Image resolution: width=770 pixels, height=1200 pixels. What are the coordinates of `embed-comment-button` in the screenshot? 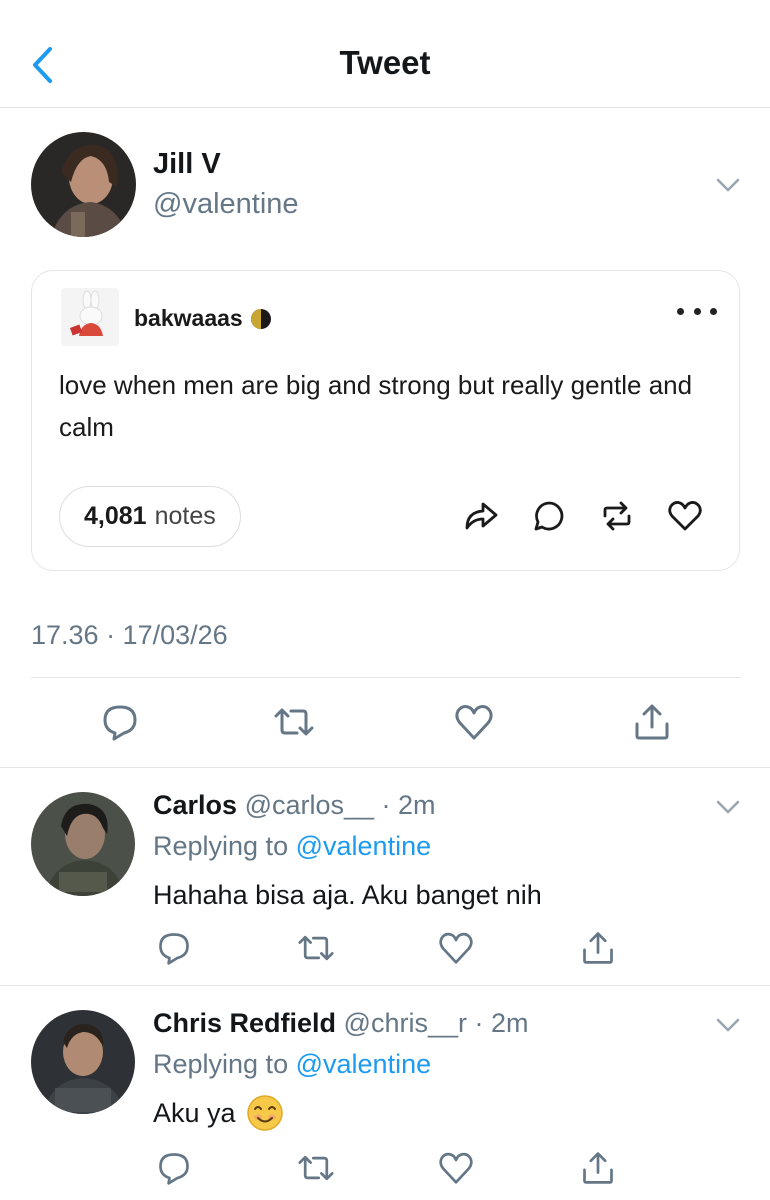 It's located at (549, 516).